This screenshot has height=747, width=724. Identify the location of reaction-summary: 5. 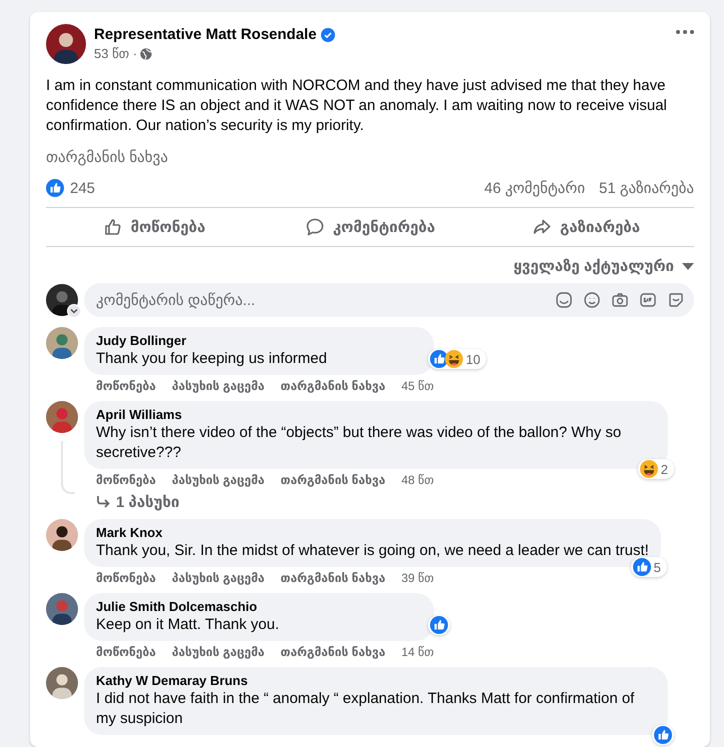
(648, 567).